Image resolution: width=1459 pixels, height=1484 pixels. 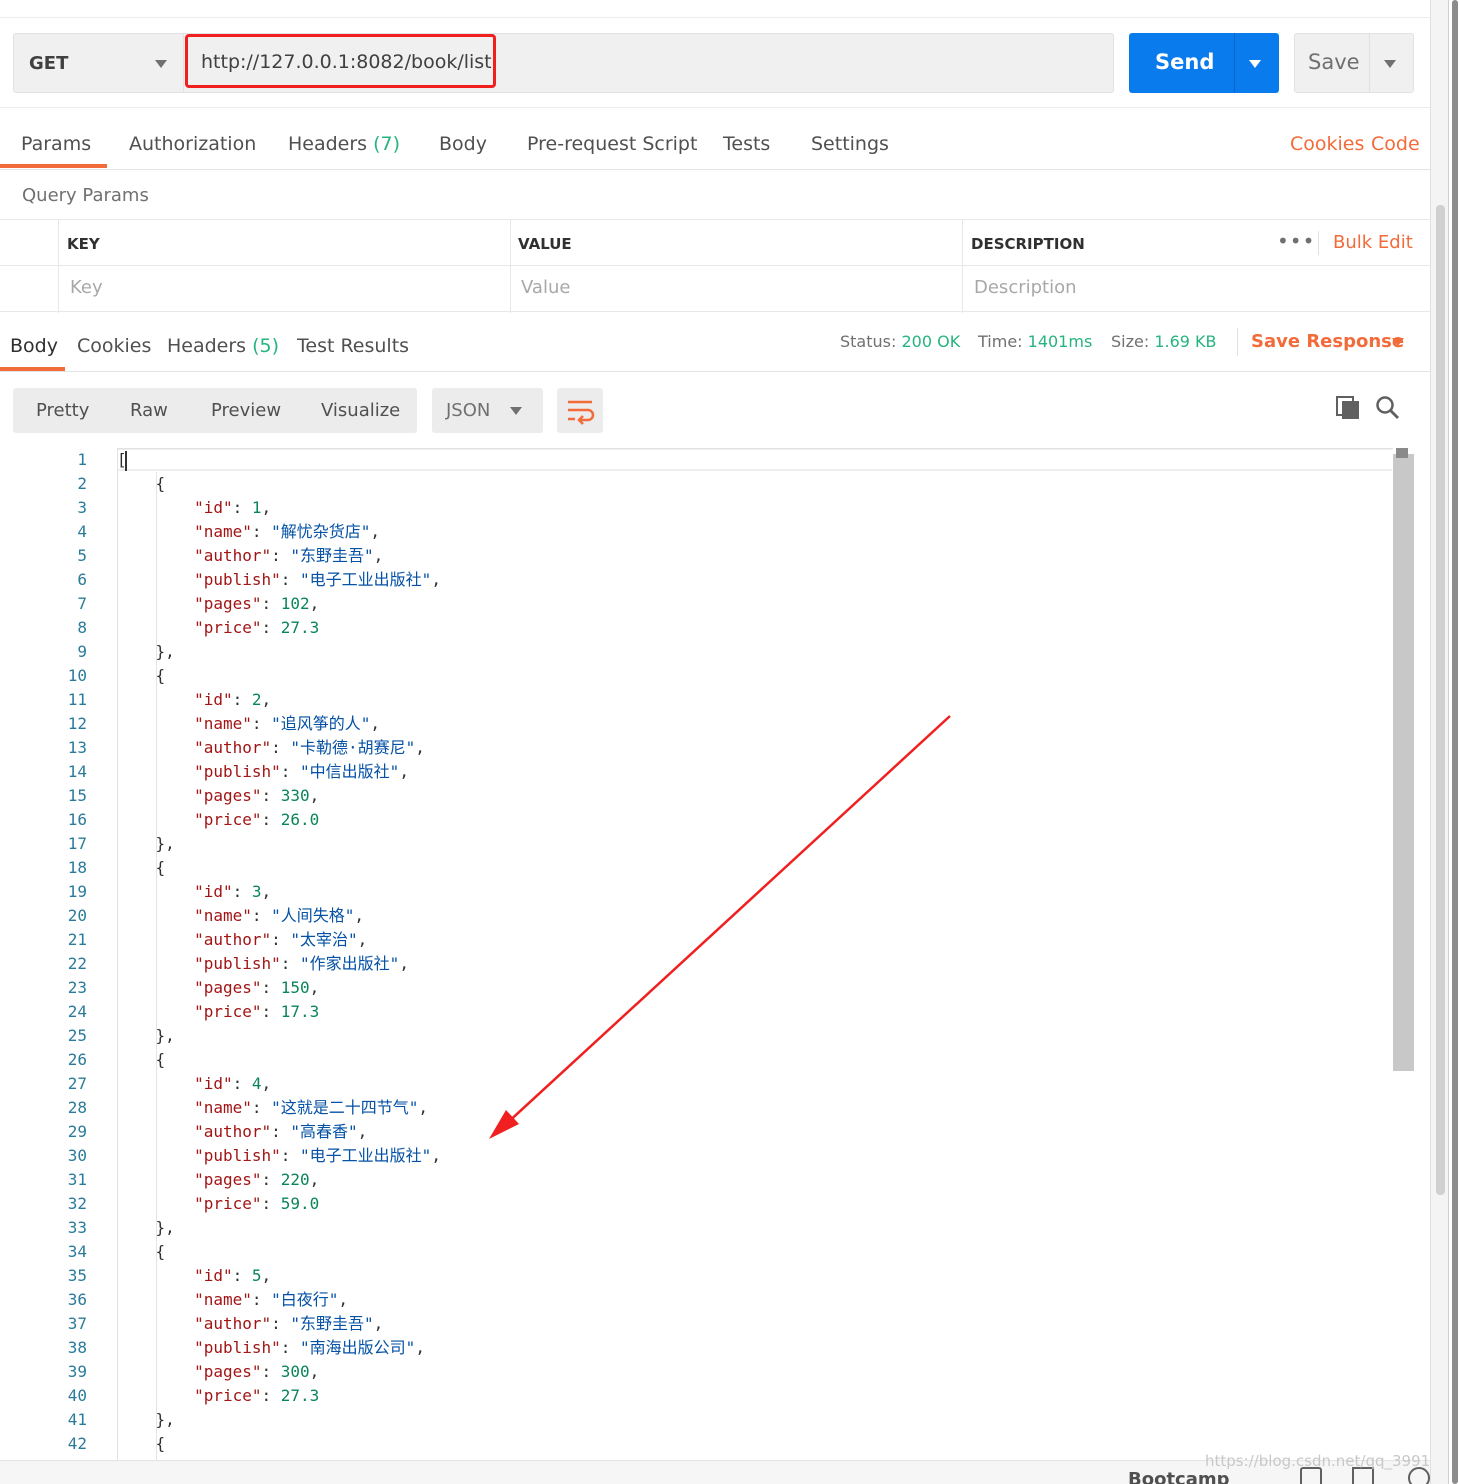 What do you see at coordinates (257, 819) in the screenshot?
I see `line-source: "price": 26.0` at bounding box center [257, 819].